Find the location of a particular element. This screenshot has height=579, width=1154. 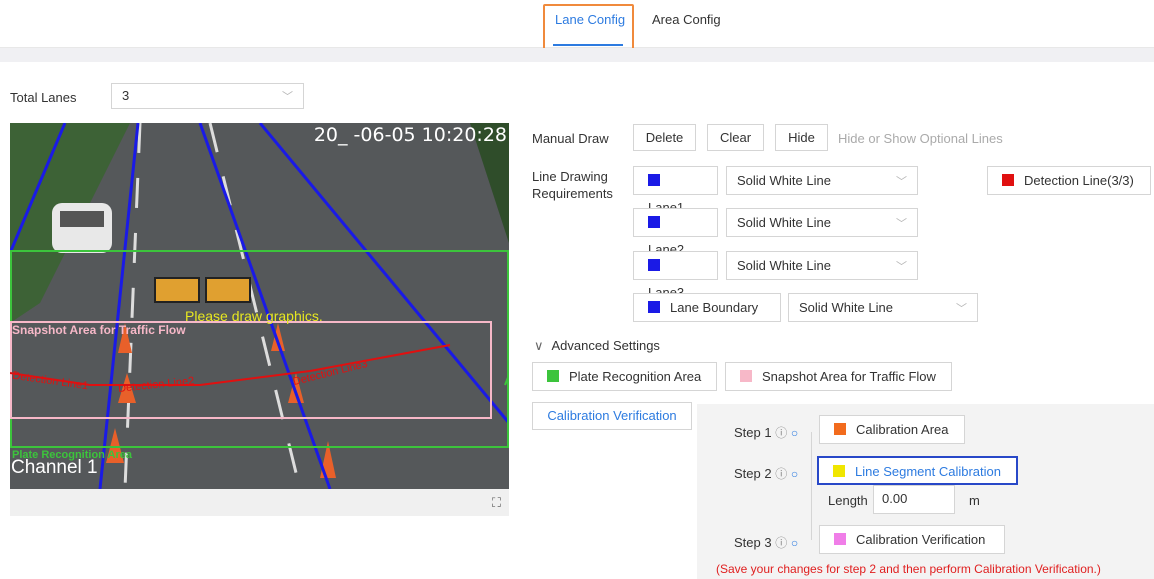

lane1-type-value: Solid White Line is located at coordinates (784, 180).